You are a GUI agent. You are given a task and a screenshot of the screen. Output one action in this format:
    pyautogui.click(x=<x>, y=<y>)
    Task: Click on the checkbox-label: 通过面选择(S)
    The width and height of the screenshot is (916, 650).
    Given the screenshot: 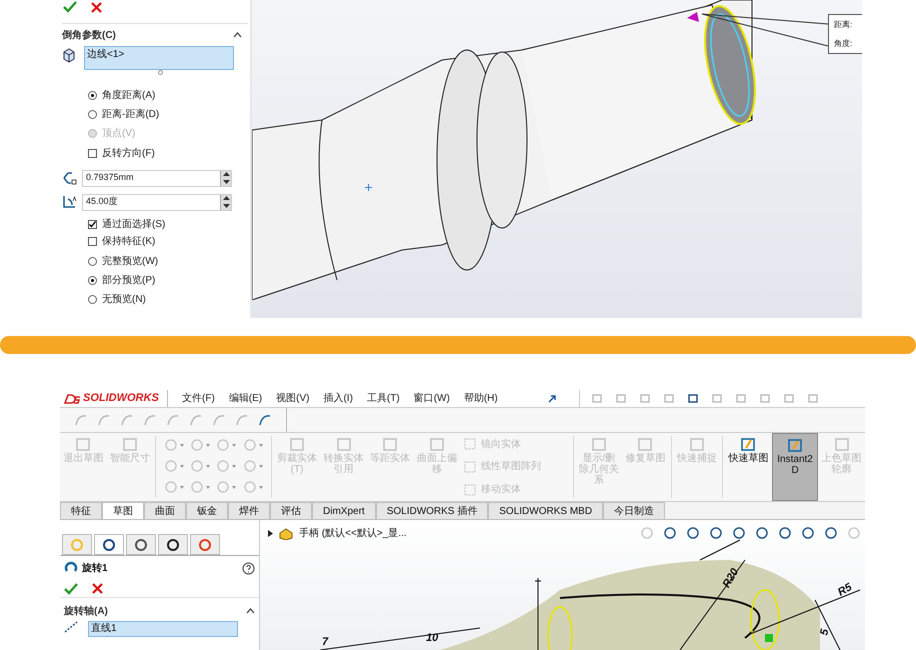 What is the action you would take?
    pyautogui.click(x=134, y=225)
    